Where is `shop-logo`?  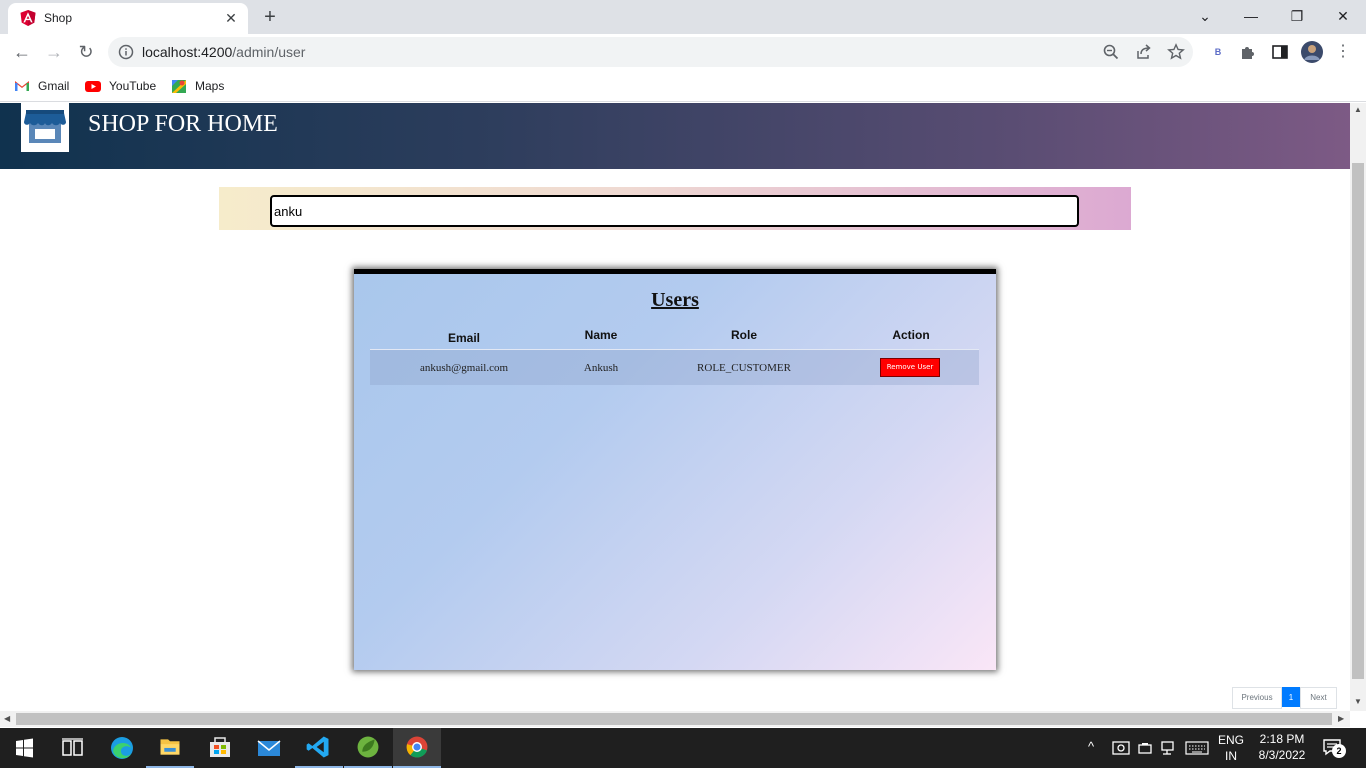
shop-logo is located at coordinates (45, 127).